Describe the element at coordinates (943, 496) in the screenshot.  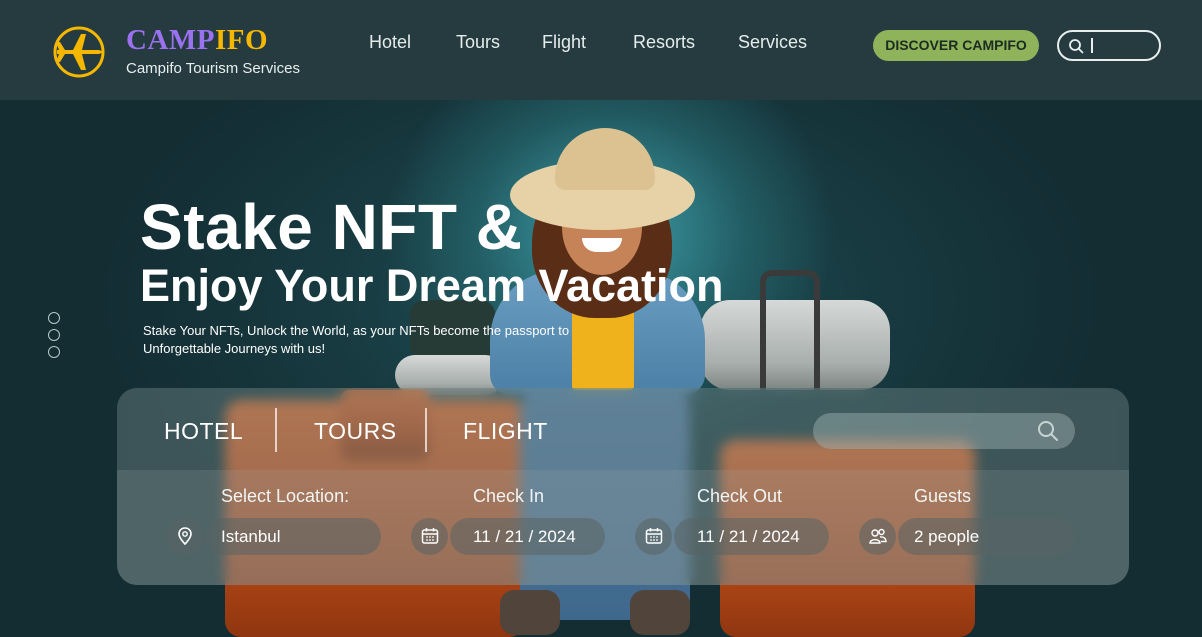
I see `guests-label: Guests` at that location.